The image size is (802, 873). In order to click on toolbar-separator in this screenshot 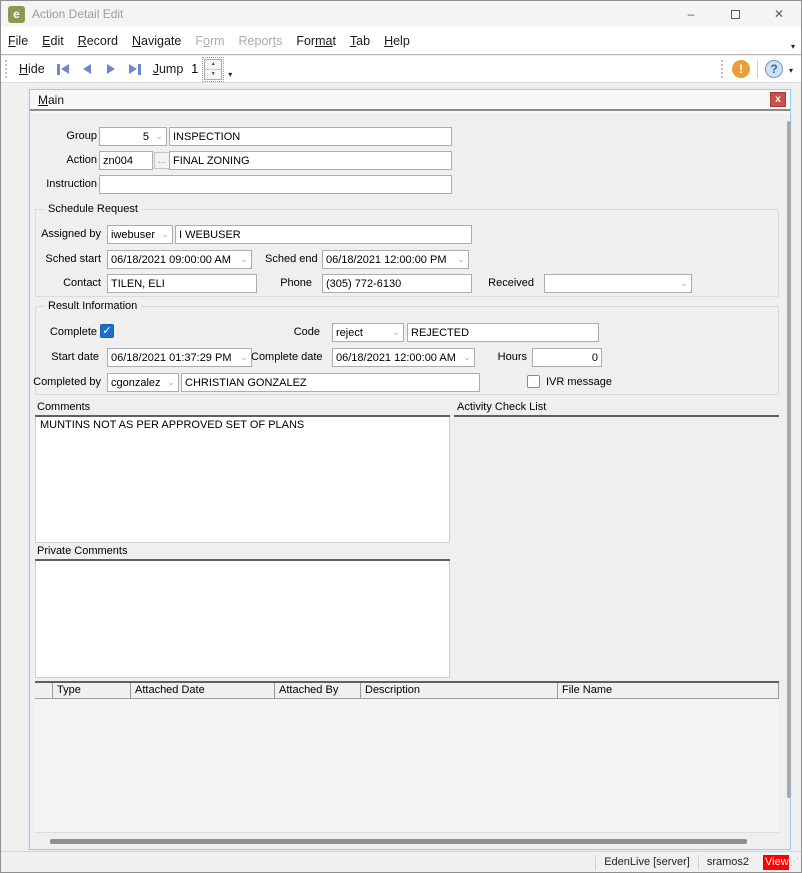, I will do `click(722, 69)`.